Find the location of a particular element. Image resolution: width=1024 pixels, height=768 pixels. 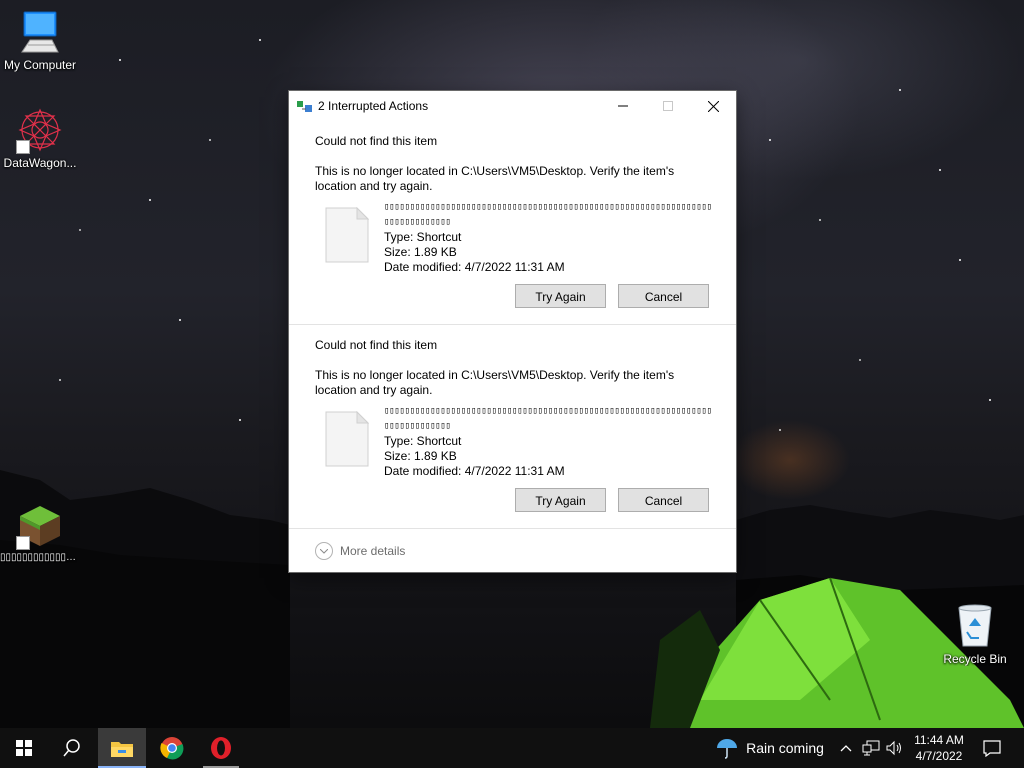

clock-date: 4/7/2022 is located at coordinates (939, 756).